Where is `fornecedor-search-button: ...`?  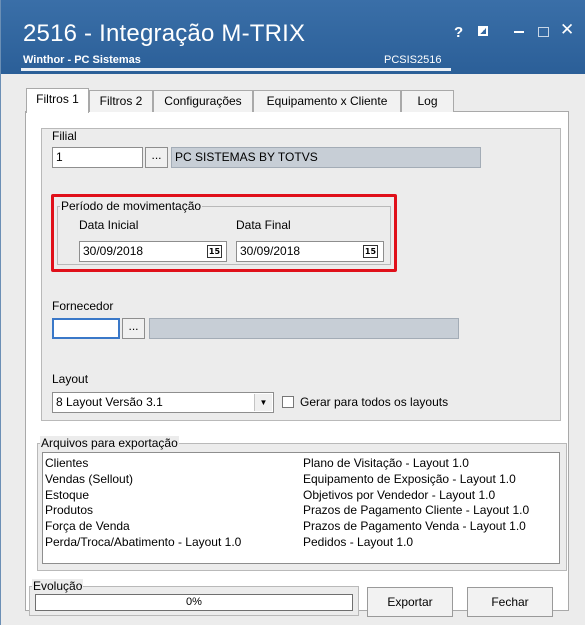
fornecedor-search-button: ... is located at coordinates (133, 328).